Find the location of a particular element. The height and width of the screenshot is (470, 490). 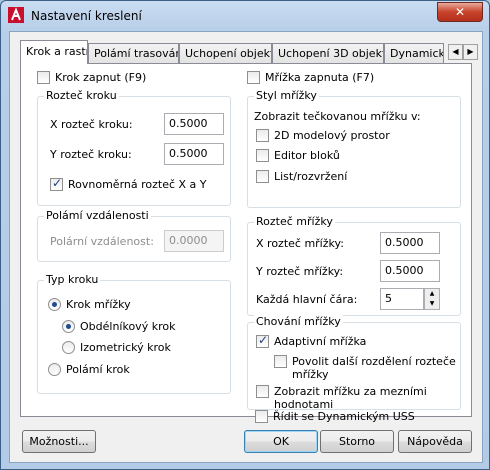

snap-spacing-title: Rozteč kroku is located at coordinates (81, 95).